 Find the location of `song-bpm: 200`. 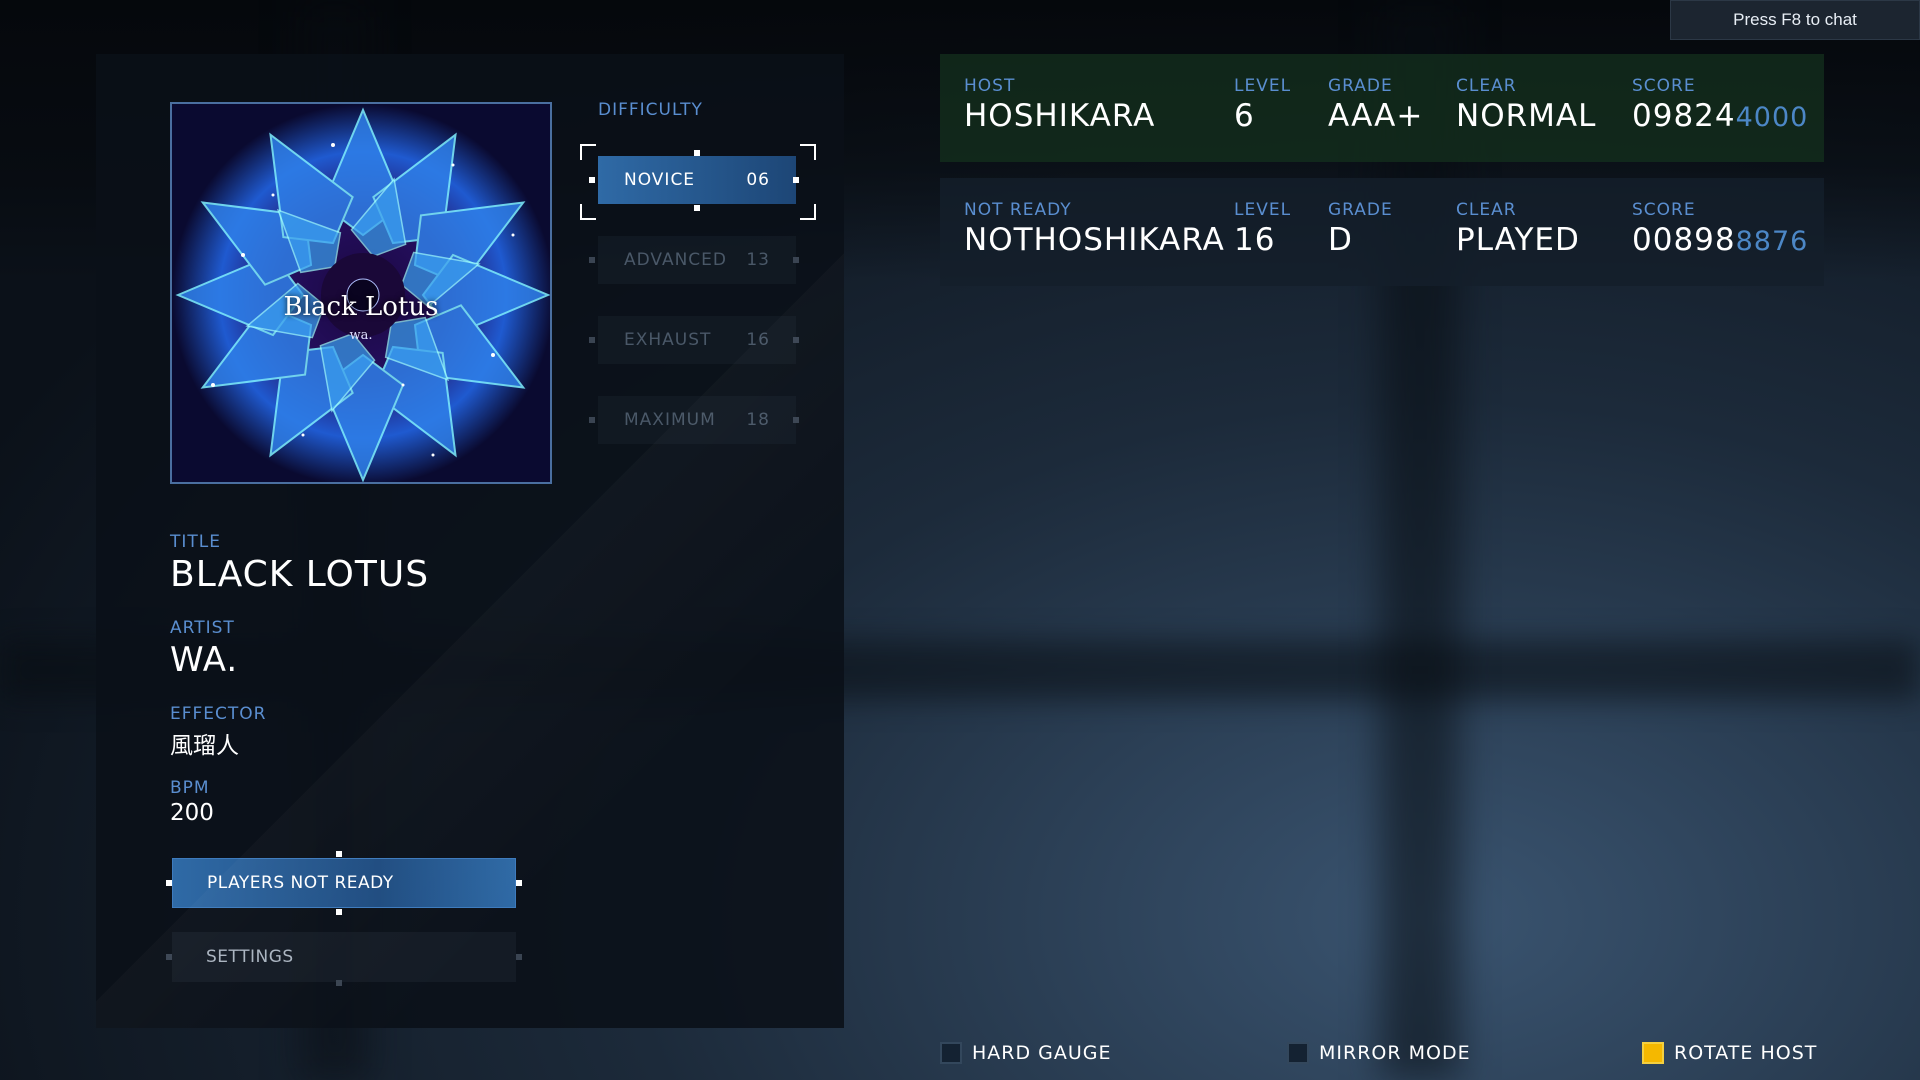

song-bpm: 200 is located at coordinates (192, 813).